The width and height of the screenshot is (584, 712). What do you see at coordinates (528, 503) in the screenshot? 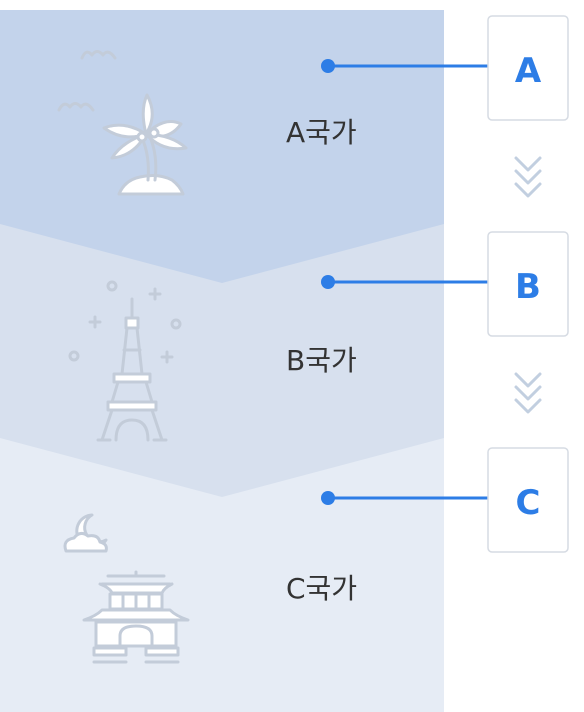
I see `letter-c: C` at bounding box center [528, 503].